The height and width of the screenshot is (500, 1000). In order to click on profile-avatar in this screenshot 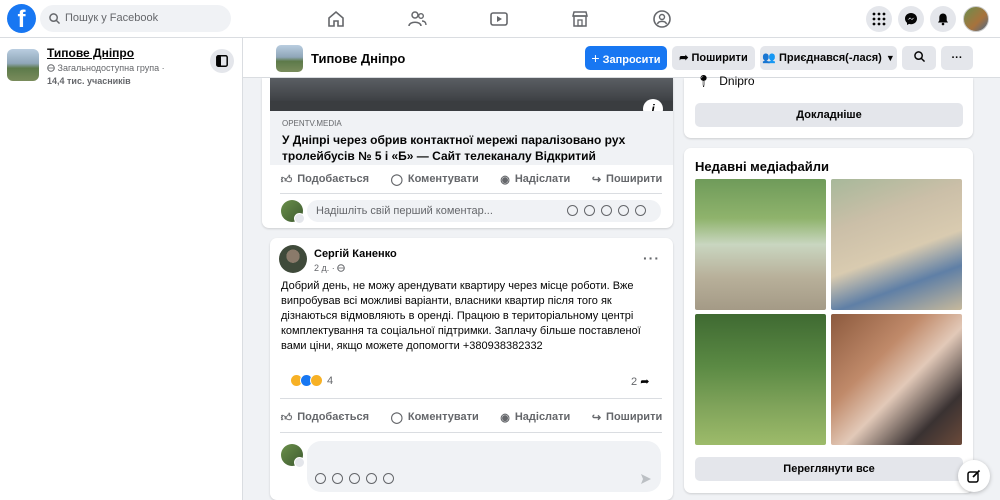, I will do `click(976, 19)`.